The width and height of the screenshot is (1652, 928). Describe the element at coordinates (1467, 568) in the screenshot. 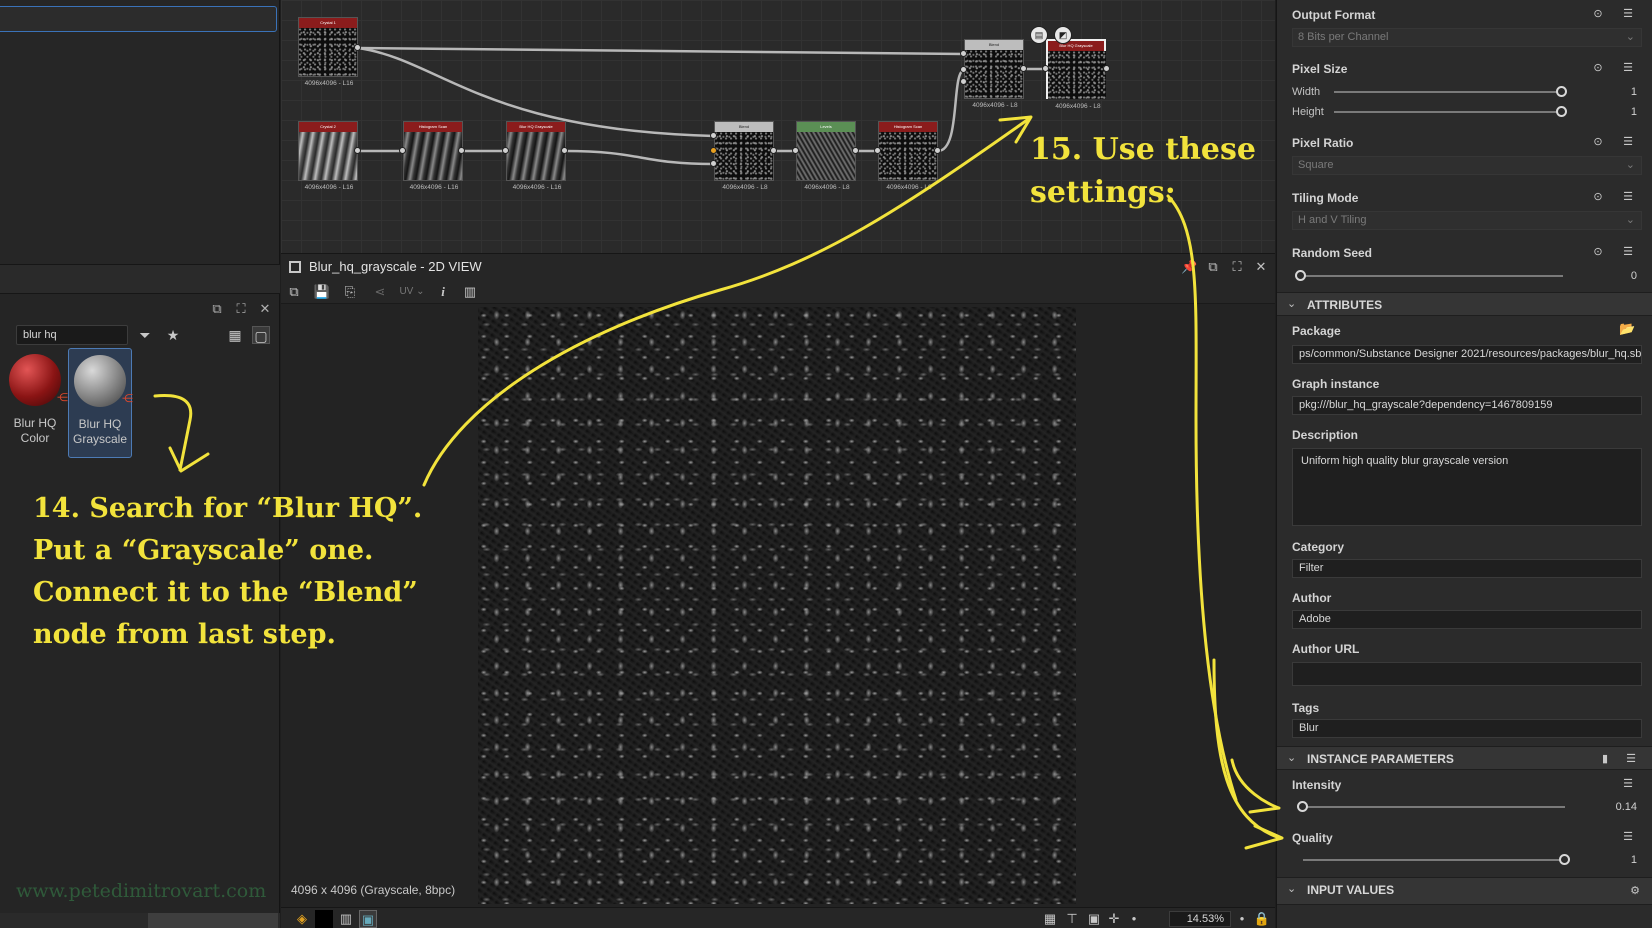

I see `category-field: Filter` at that location.